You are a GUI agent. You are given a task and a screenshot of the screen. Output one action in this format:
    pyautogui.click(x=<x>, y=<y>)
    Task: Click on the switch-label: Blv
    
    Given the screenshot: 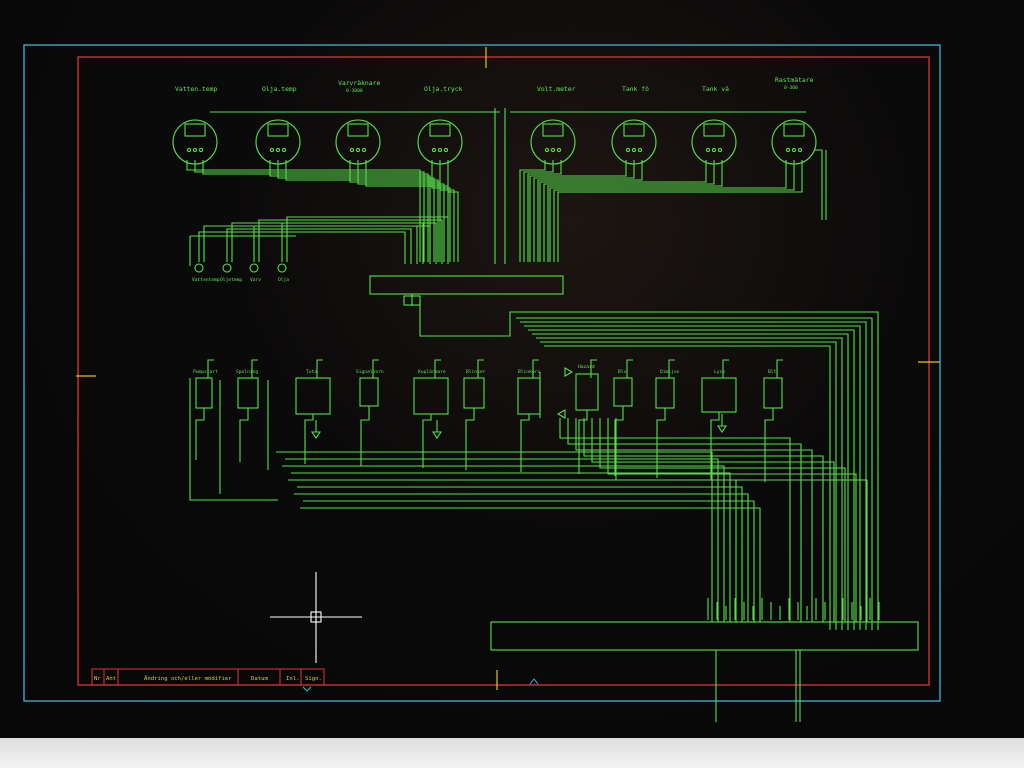 What is the action you would take?
    pyautogui.click(x=622, y=372)
    